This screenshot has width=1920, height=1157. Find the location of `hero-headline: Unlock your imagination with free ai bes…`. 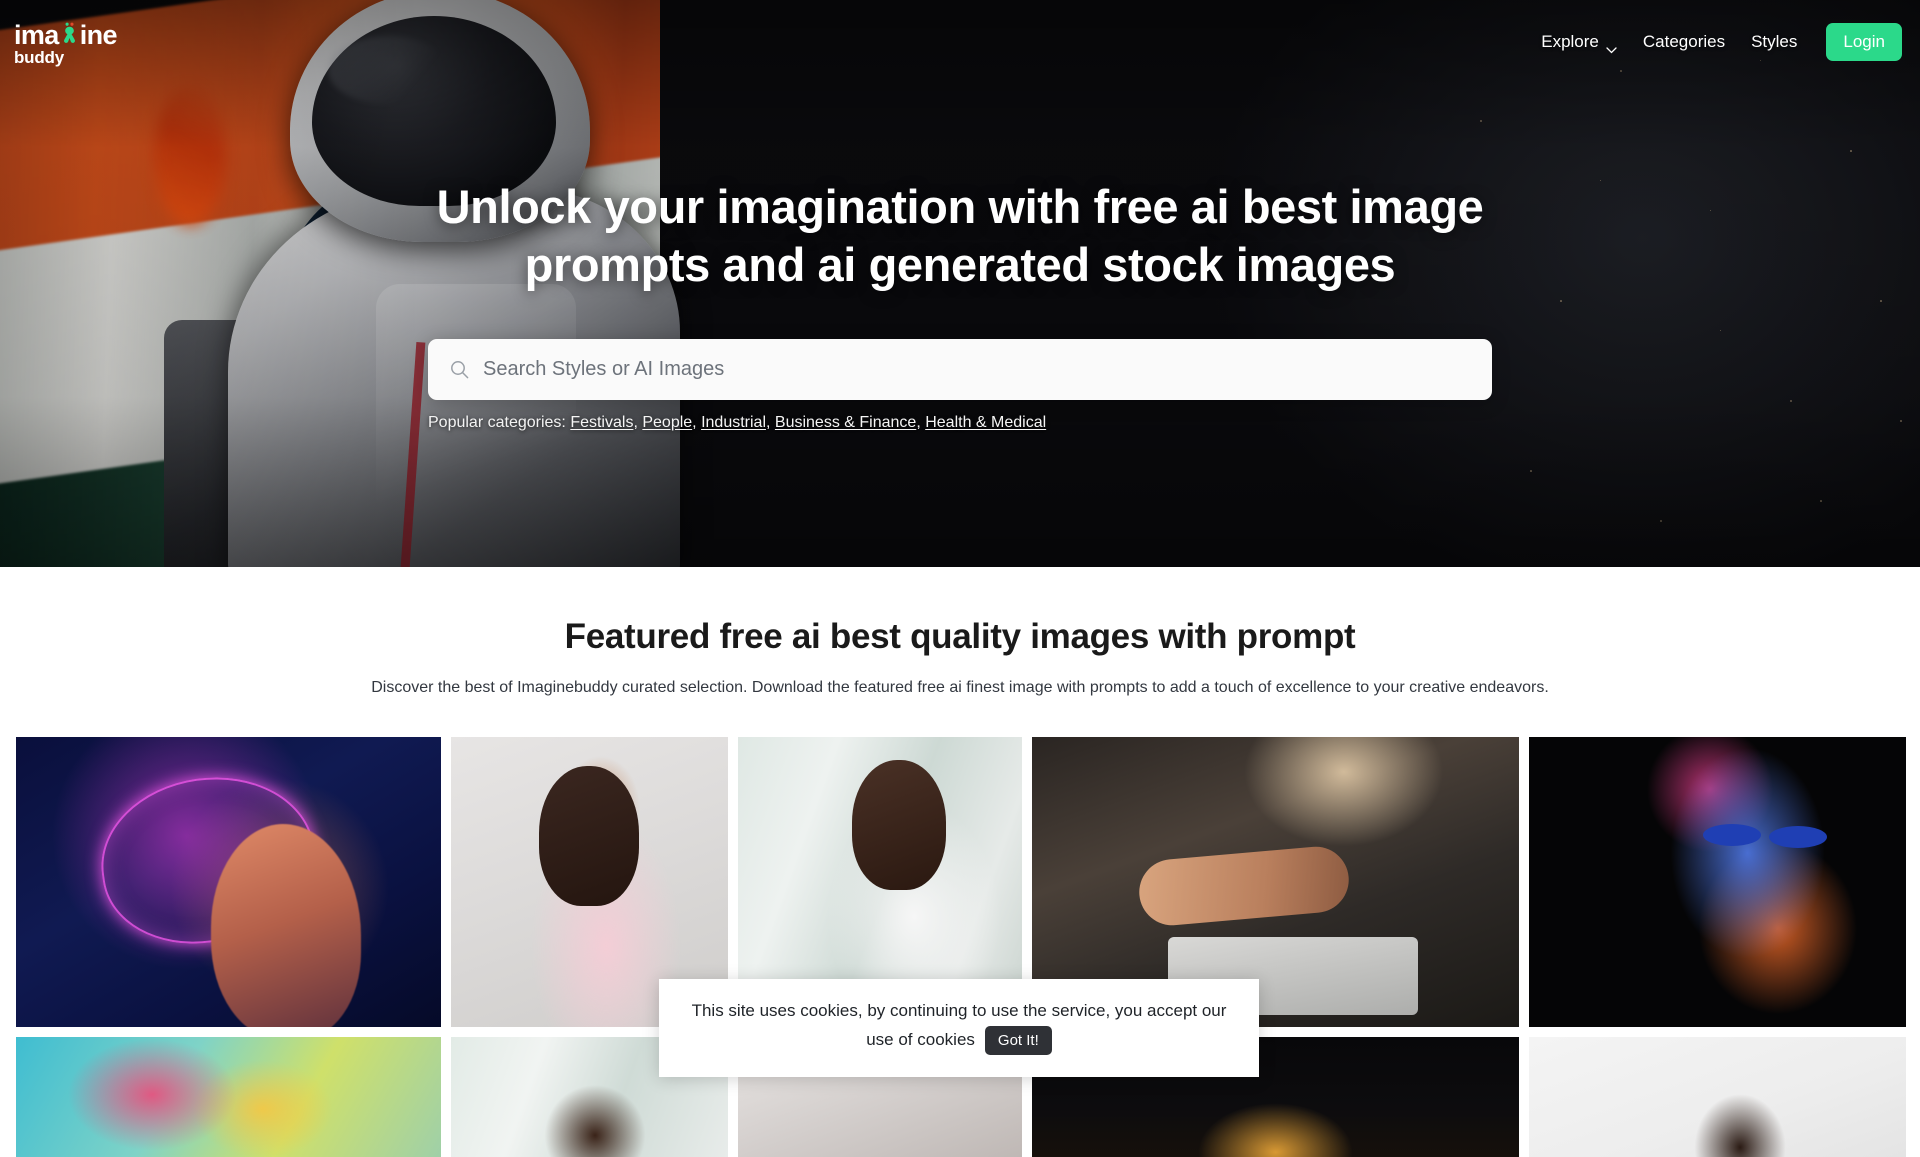

hero-headline: Unlock your imagination with free ai bes… is located at coordinates (960, 235).